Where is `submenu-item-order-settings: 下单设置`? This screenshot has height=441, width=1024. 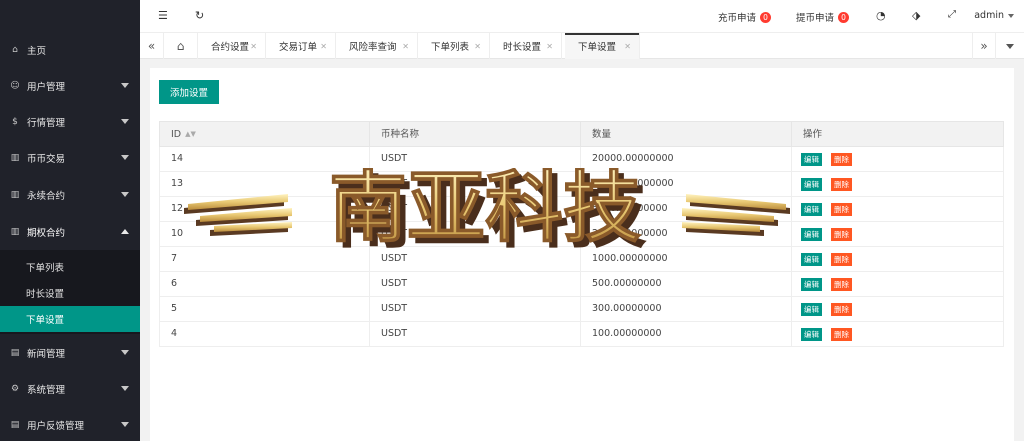
submenu-item-order-settings: 下单设置 is located at coordinates (70, 319).